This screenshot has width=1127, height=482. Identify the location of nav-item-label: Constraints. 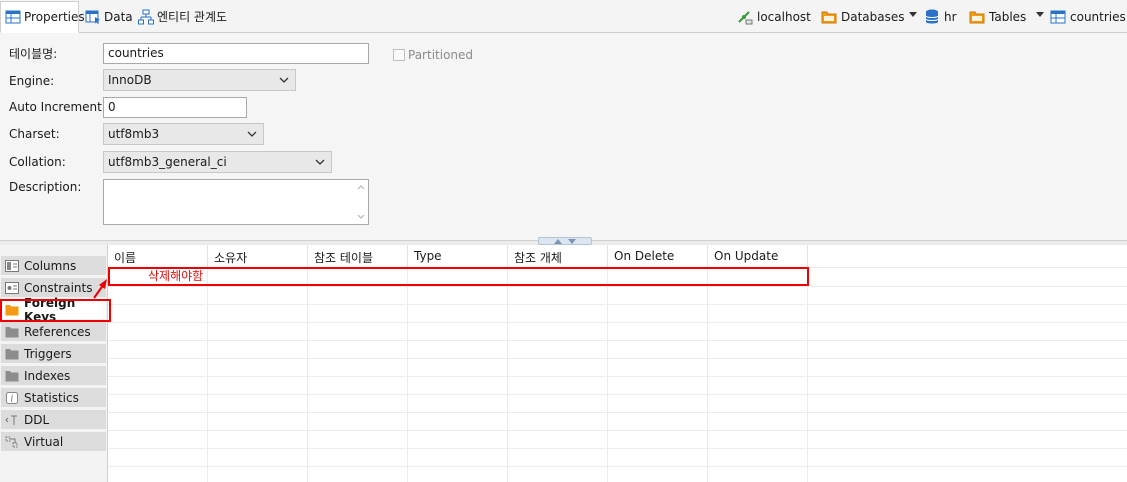
(58, 287).